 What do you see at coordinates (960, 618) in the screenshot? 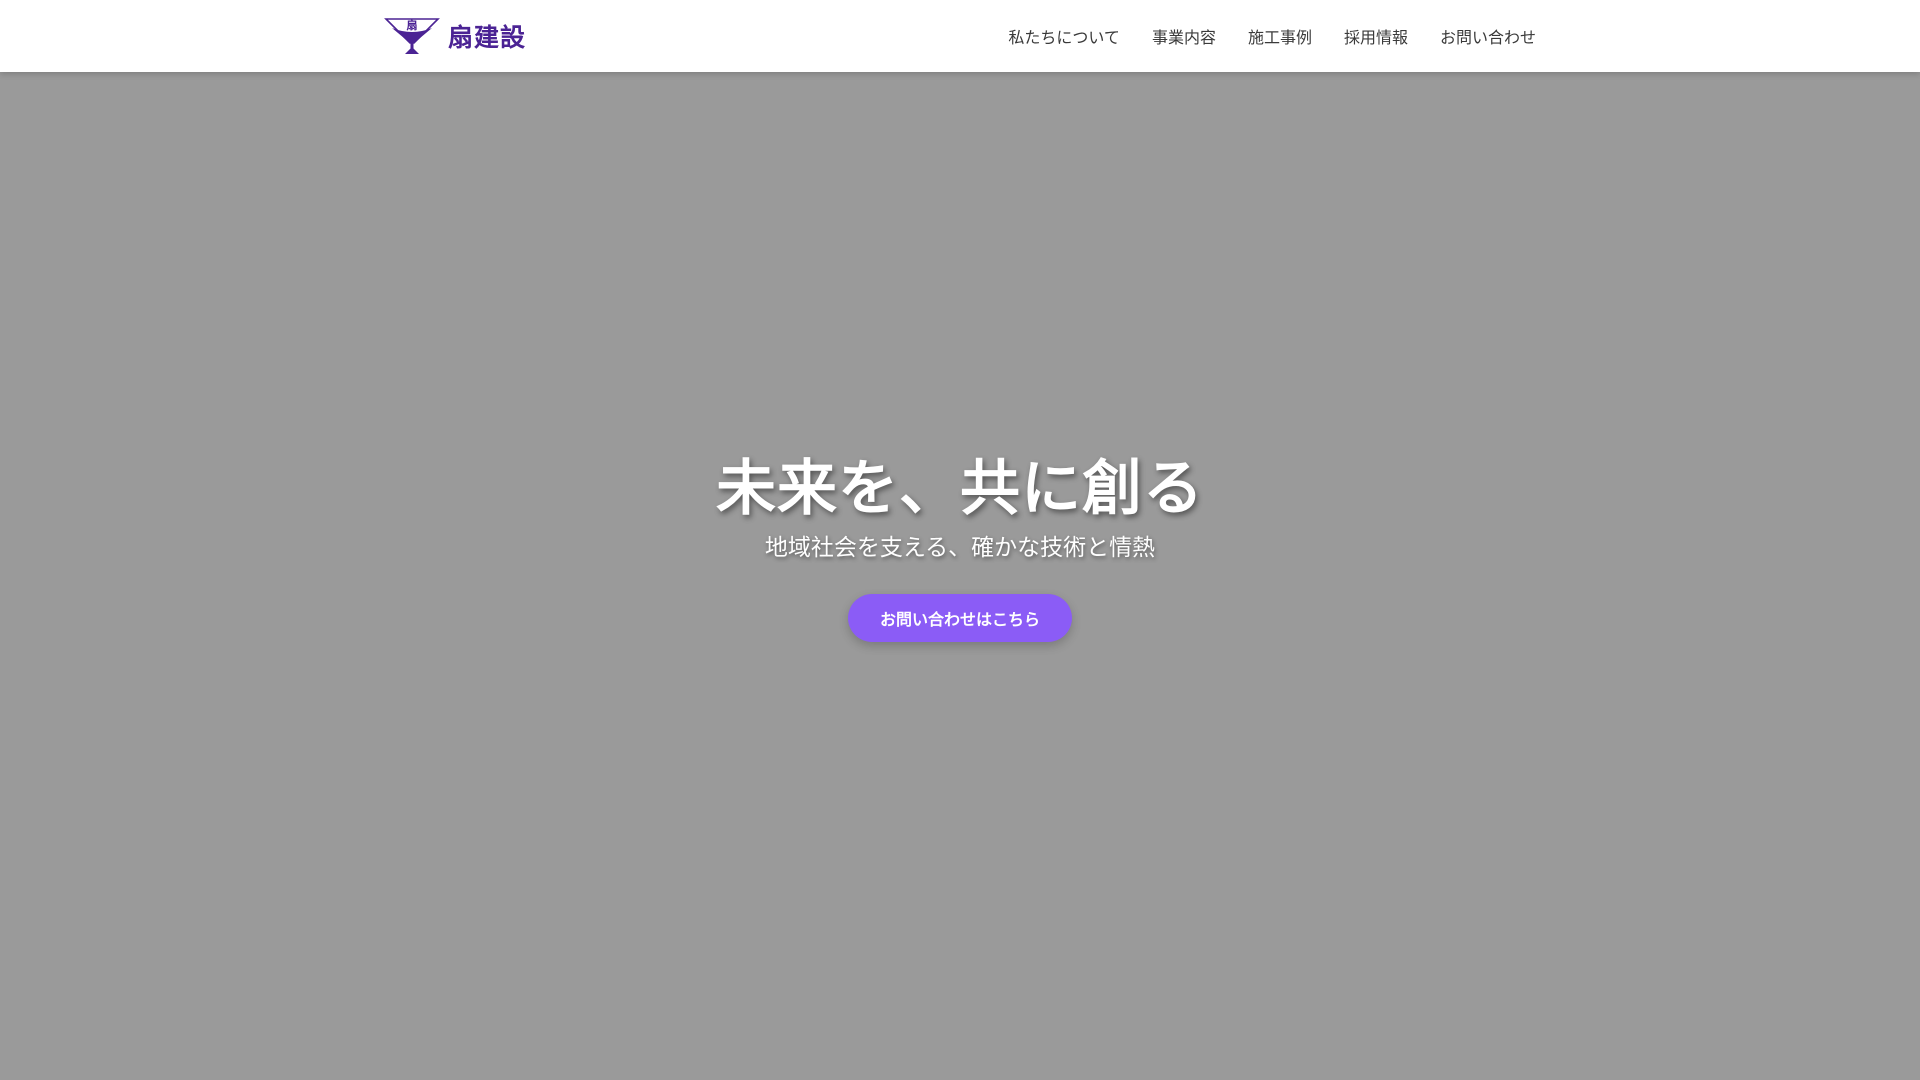
I see `contact-cta-button: お問い合わせはこちら` at bounding box center [960, 618].